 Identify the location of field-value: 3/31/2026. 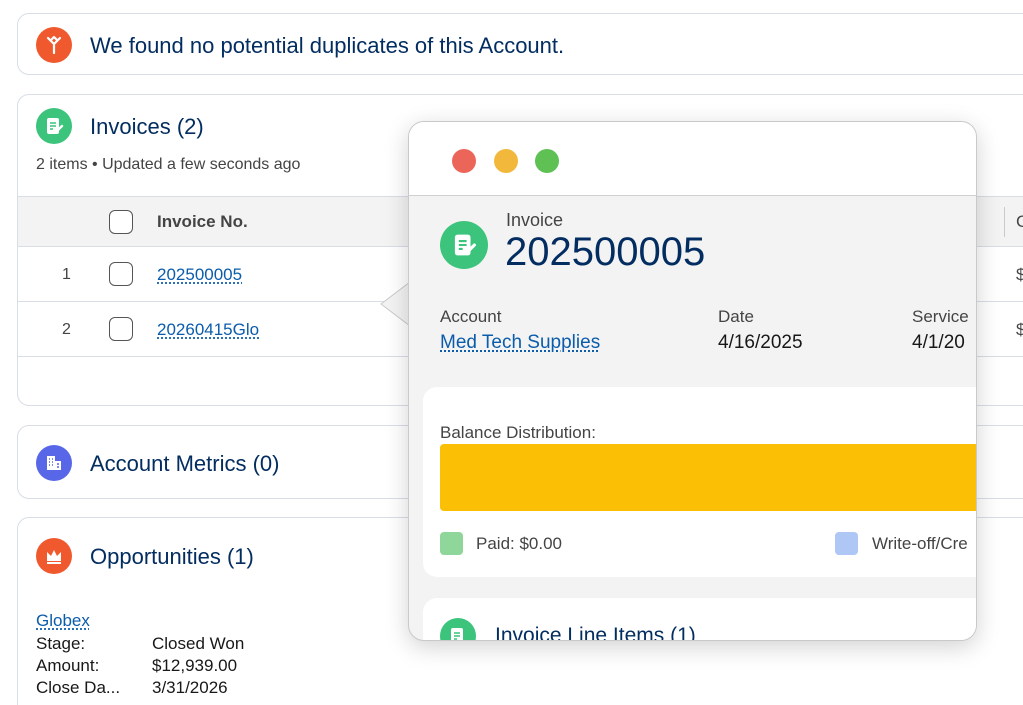
(190, 687).